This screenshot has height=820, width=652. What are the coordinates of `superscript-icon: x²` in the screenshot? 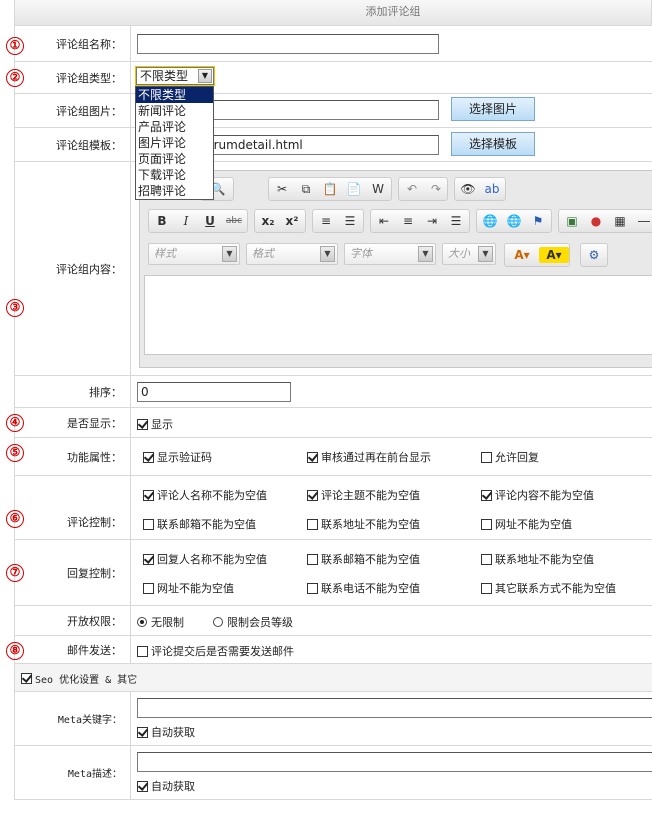 It's located at (292, 221).